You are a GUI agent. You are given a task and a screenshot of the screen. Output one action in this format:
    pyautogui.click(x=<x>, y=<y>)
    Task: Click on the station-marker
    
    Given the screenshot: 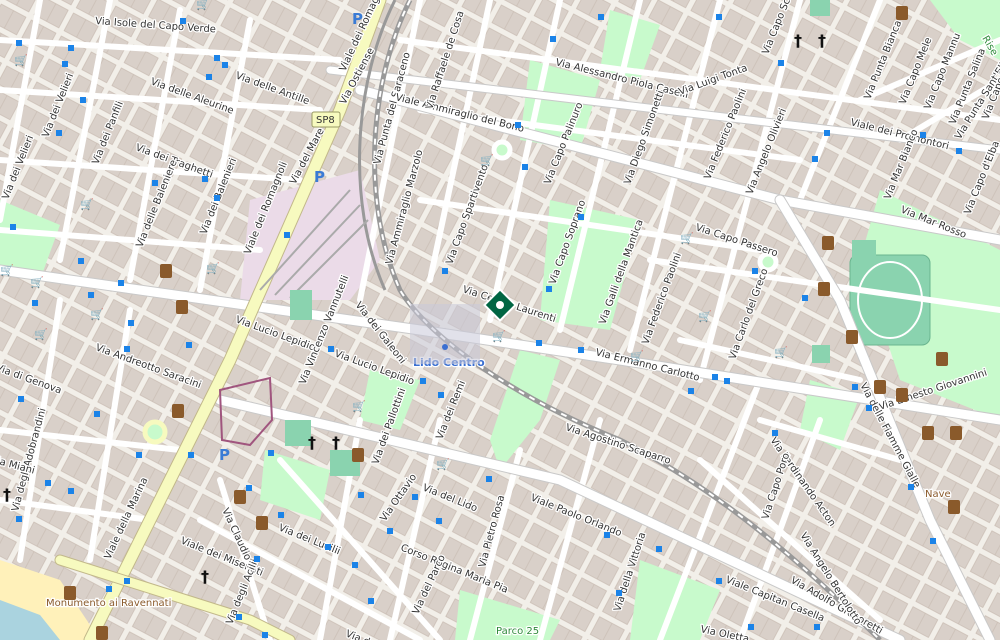 What is the action you would take?
    pyautogui.click(x=445, y=334)
    